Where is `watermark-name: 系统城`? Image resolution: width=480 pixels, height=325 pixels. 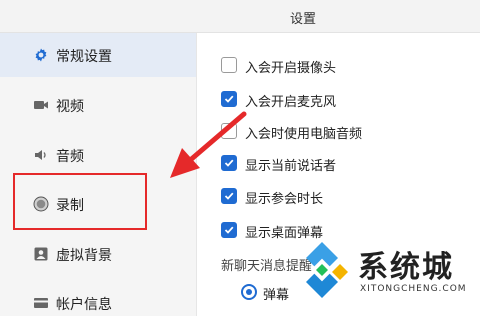
watermark-name: 系统城 is located at coordinates (406, 267).